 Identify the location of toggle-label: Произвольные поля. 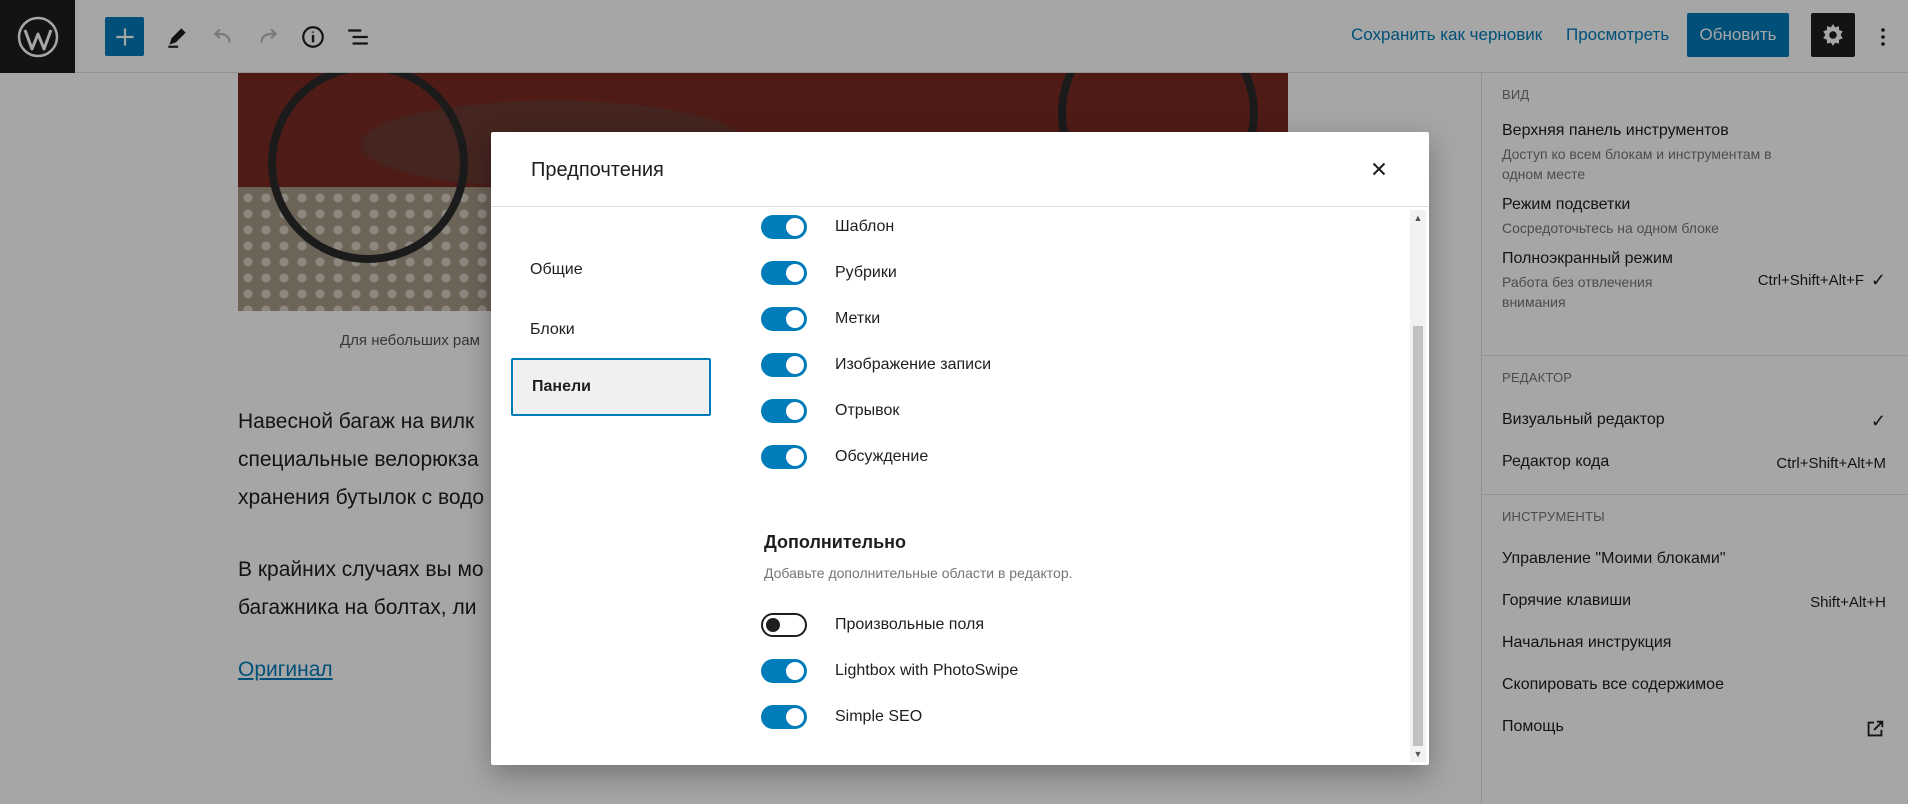
(909, 624).